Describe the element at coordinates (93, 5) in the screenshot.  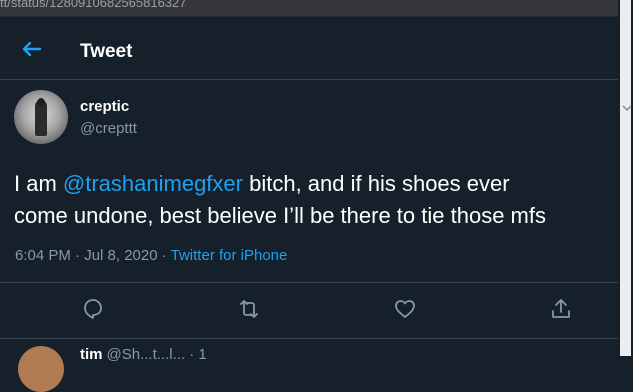
I see `url-text: tt/status/1280910682565816327` at that location.